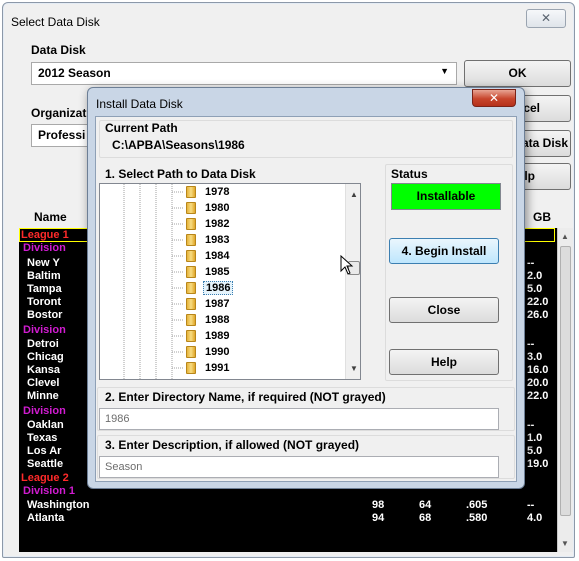 This screenshot has width=579, height=561. I want to click on gb-cell: 1.0, so click(535, 438).